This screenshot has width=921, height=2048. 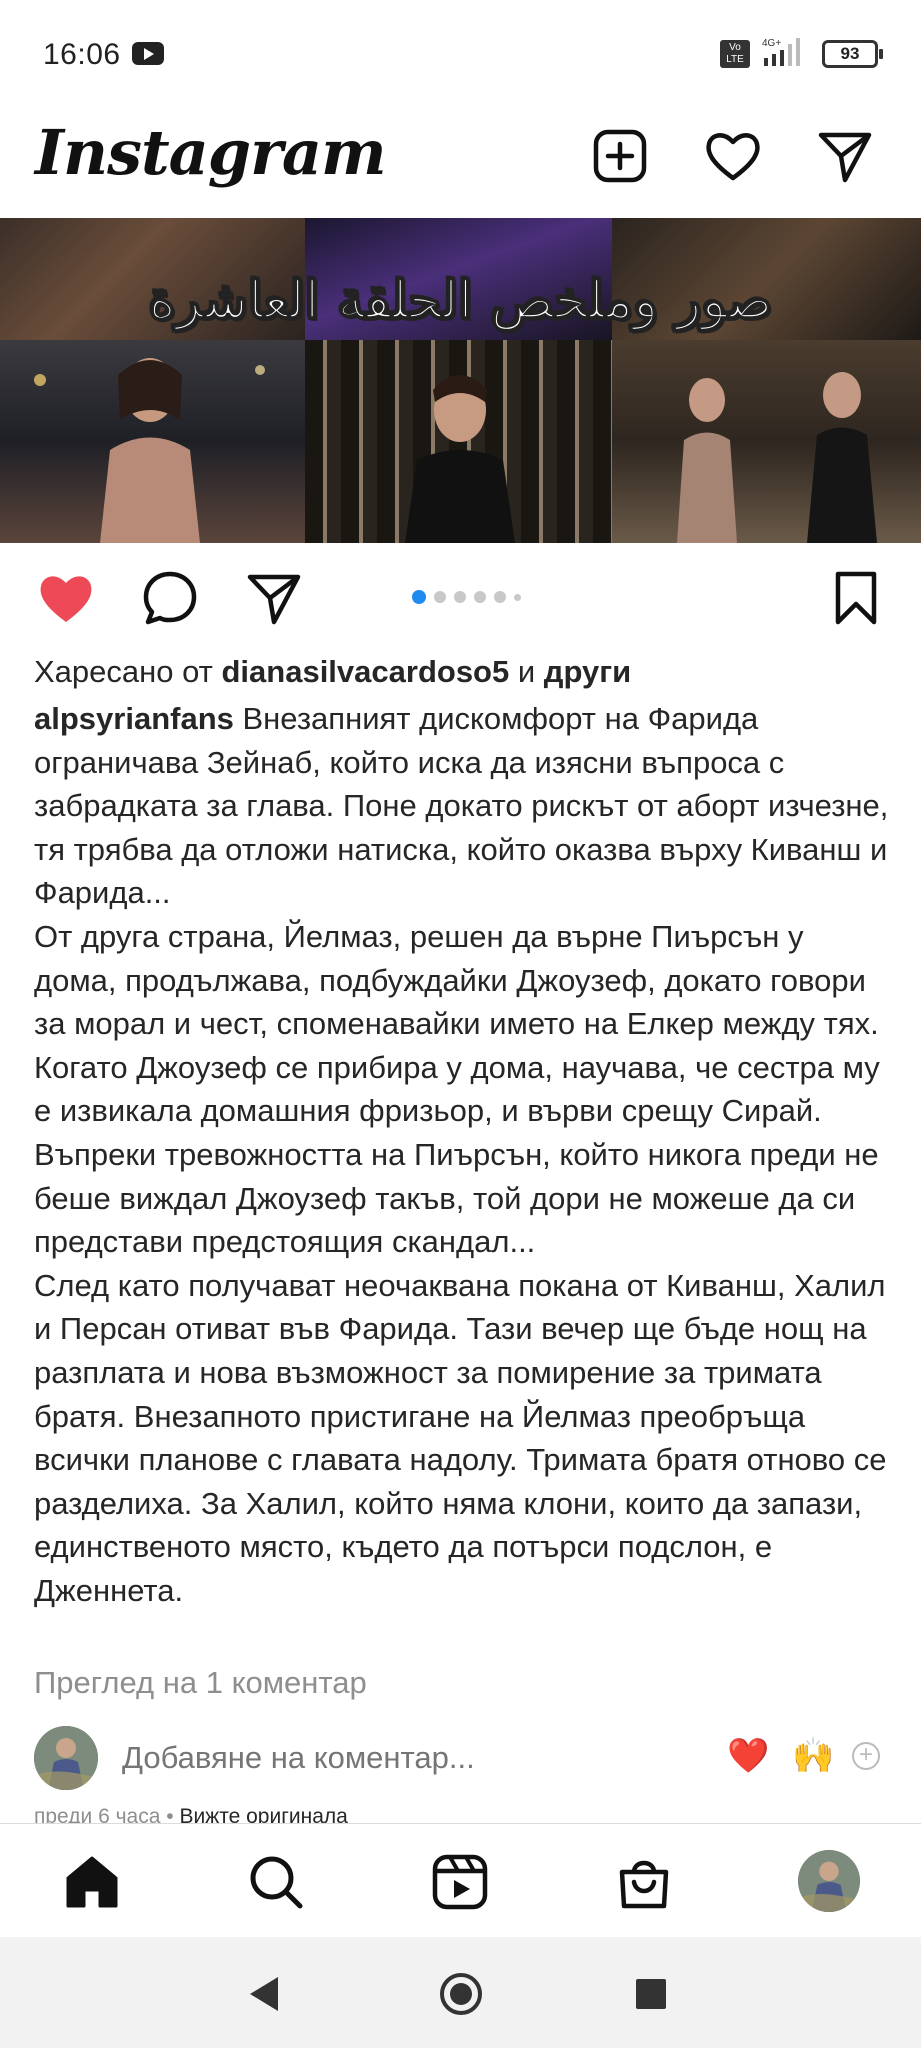 I want to click on liked-by-user-link: dianasilvacardoso5, so click(x=365, y=671).